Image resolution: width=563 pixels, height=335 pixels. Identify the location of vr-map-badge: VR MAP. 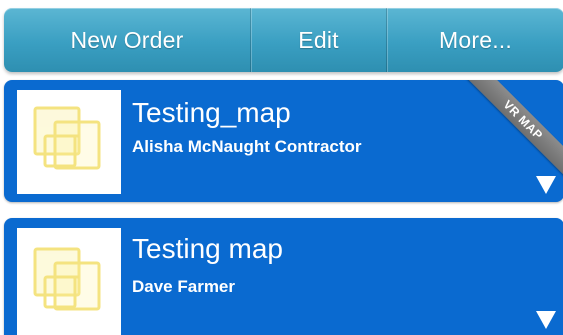
(509, 134).